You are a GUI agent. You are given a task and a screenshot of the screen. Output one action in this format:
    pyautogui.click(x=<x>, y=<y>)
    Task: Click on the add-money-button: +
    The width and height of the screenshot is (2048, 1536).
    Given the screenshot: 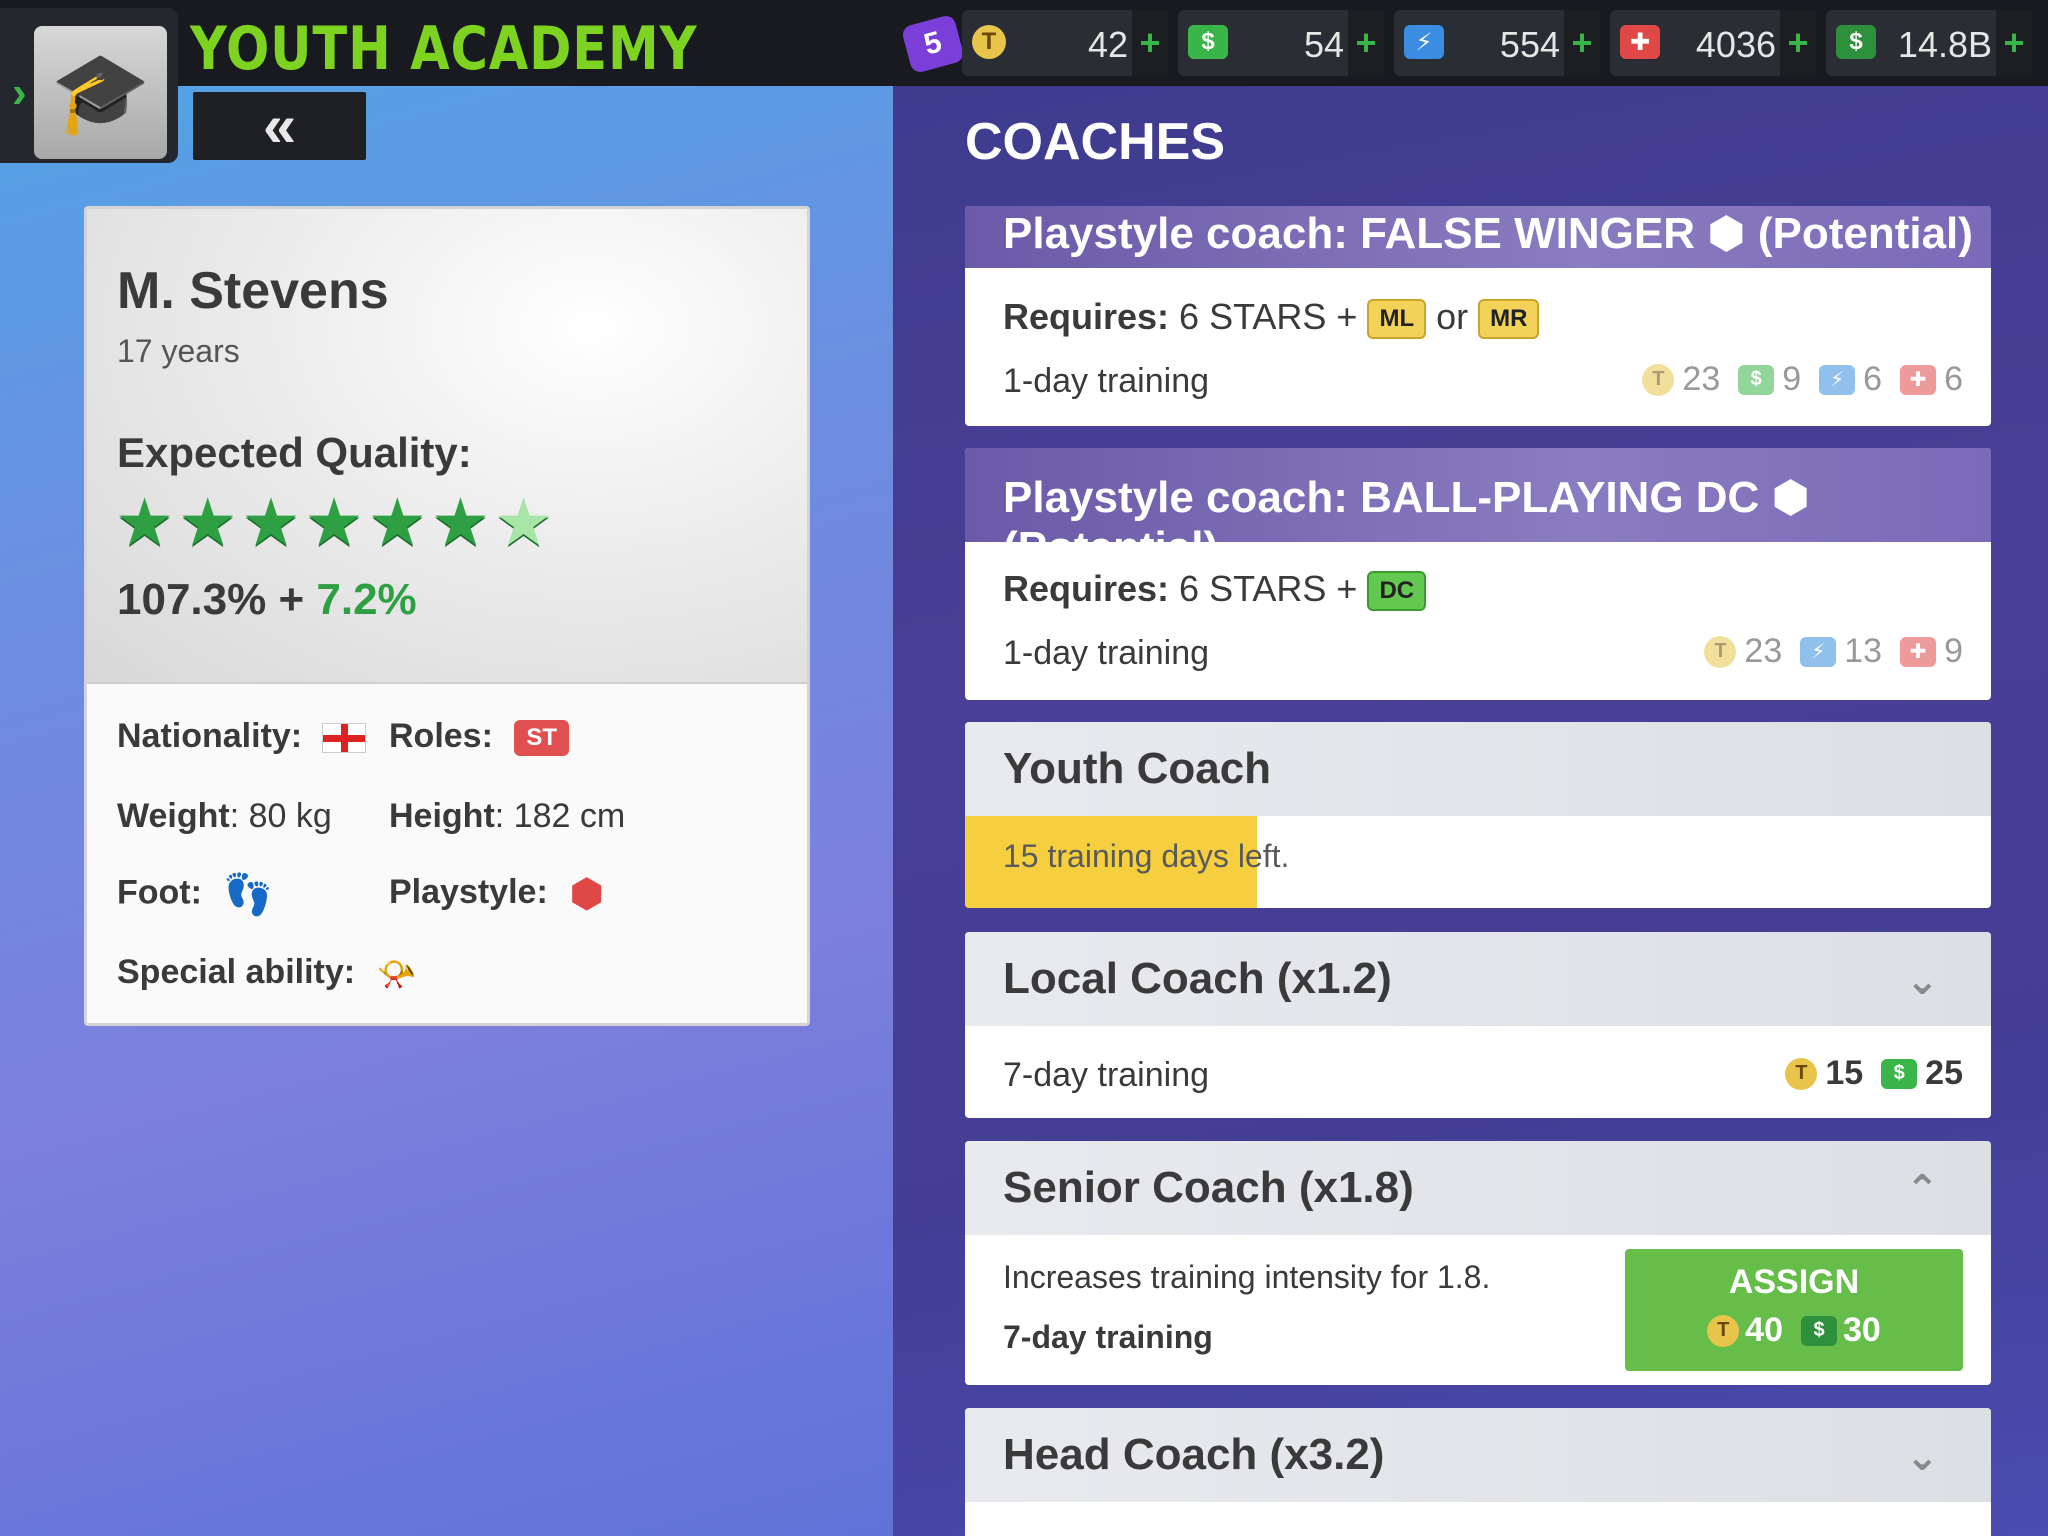 What is the action you would take?
    pyautogui.click(x=2014, y=43)
    